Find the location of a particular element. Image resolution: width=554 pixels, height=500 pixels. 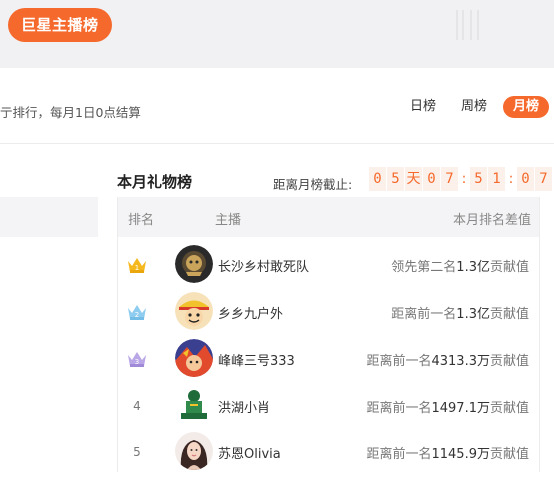

rank-number: 4 is located at coordinates (137, 406).